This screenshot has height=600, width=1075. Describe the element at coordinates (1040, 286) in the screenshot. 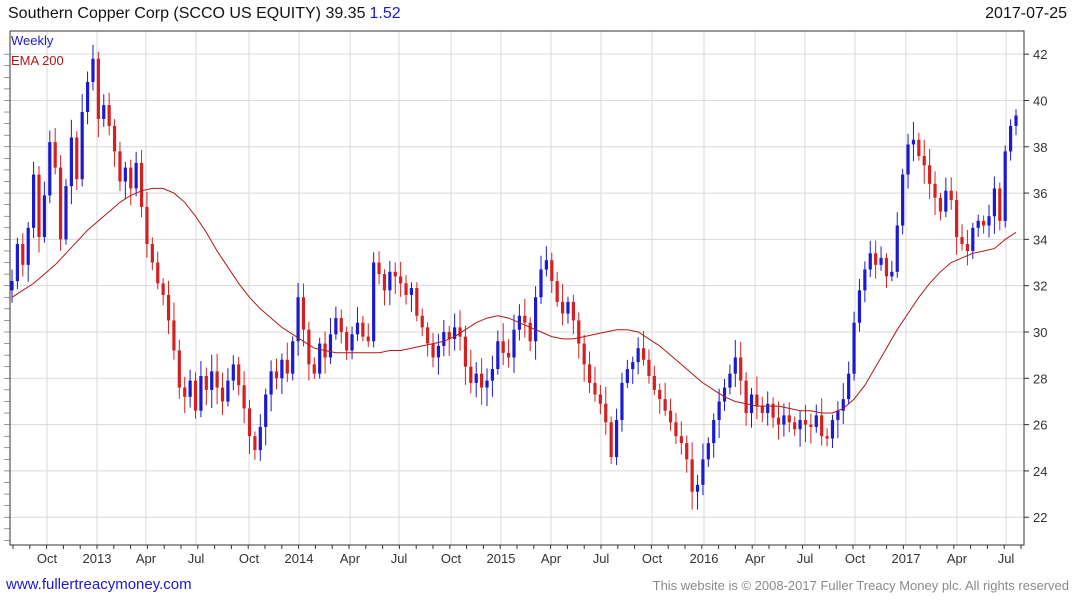

I see `y-tick-label: 32` at that location.